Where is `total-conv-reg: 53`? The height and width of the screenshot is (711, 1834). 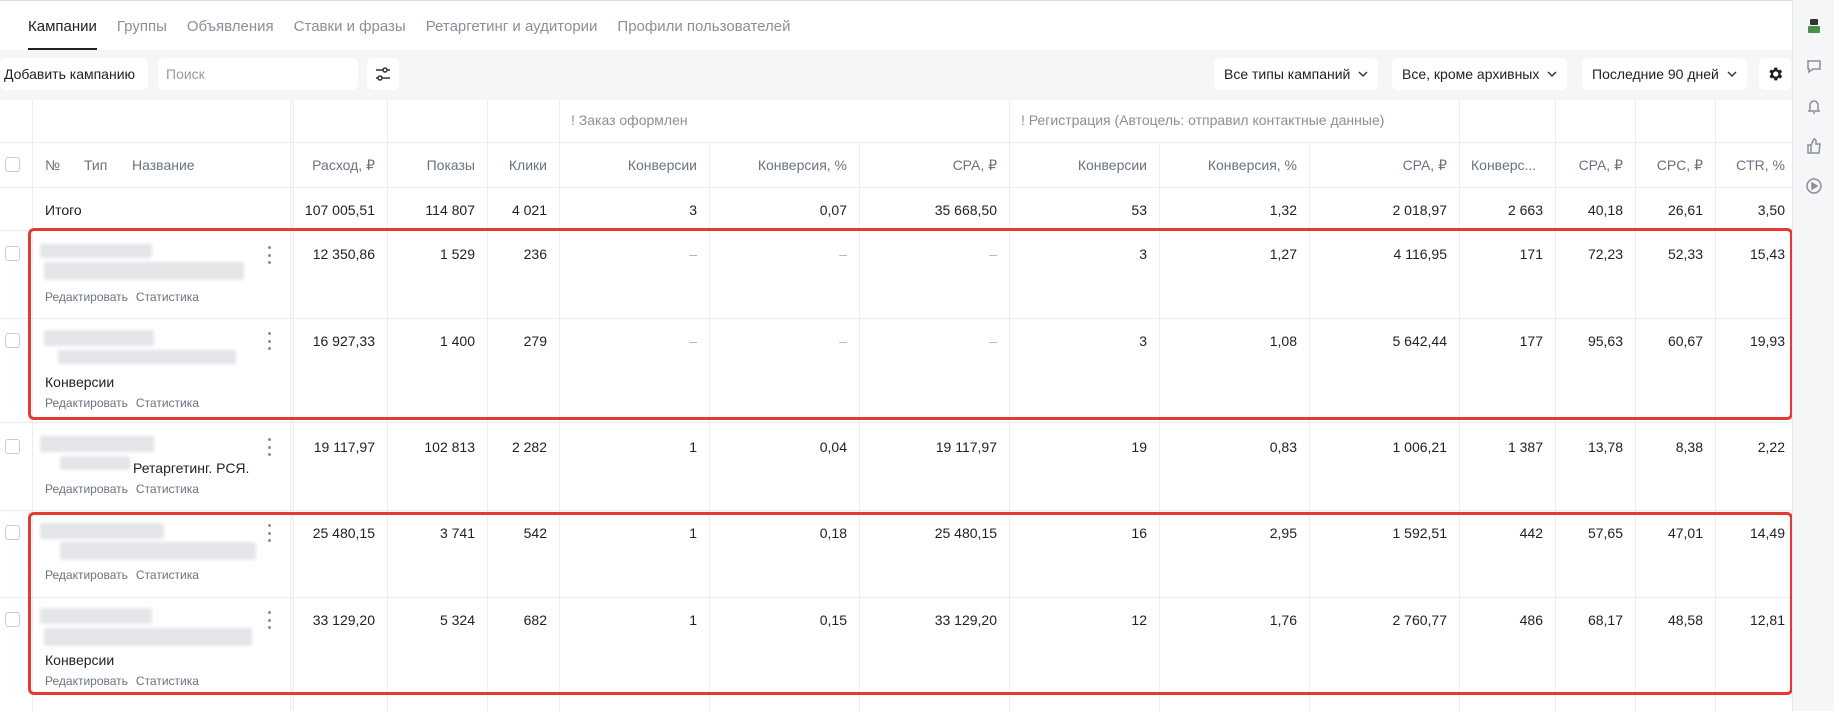 total-conv-reg: 53 is located at coordinates (1139, 210).